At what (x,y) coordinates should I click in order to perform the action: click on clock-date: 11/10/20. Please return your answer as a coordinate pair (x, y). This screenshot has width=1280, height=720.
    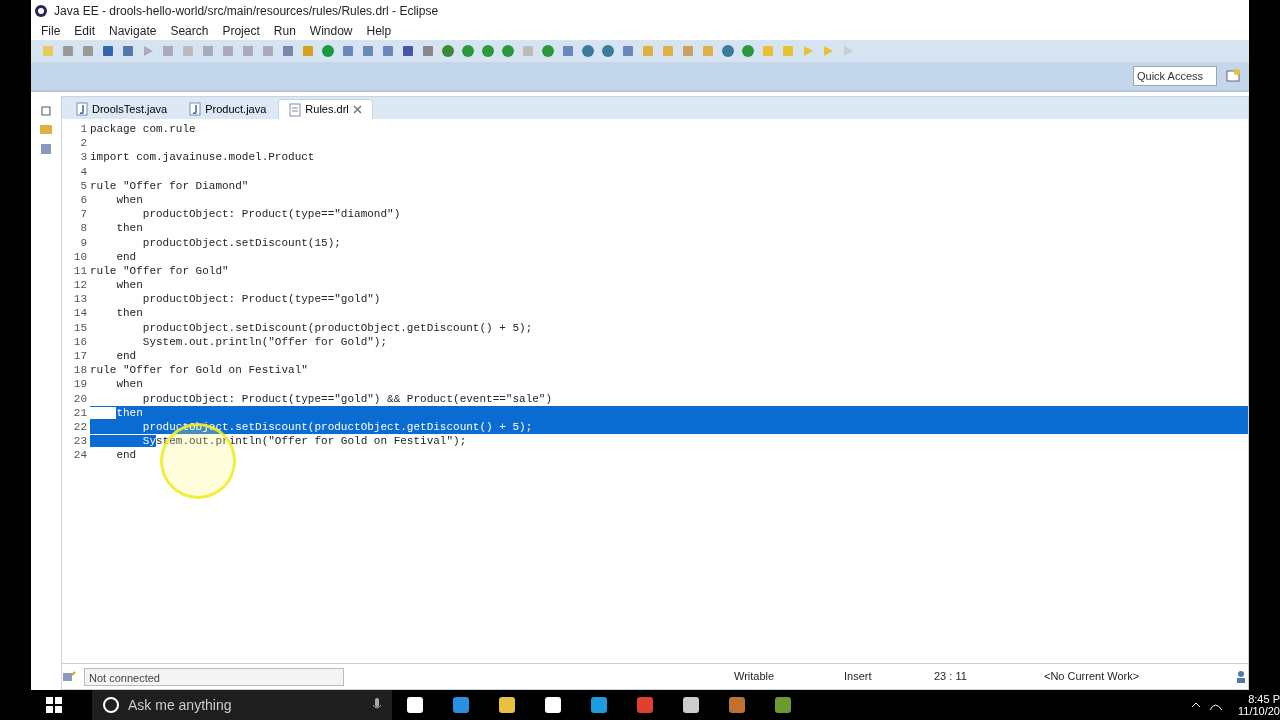
    Looking at the image, I should click on (1259, 711).